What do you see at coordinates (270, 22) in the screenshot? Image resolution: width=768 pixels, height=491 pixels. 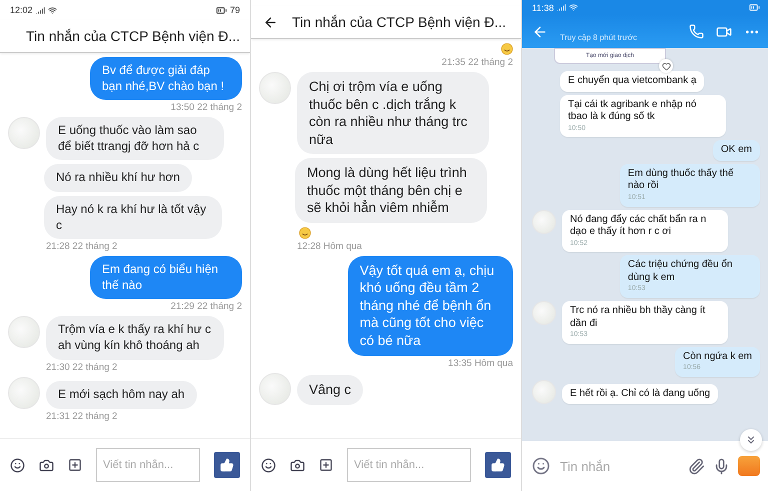 I see `back-icon` at bounding box center [270, 22].